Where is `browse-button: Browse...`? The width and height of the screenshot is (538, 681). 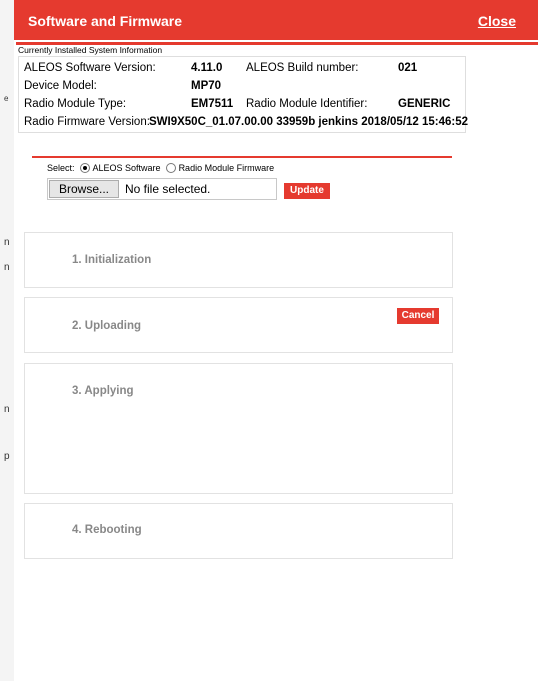 browse-button: Browse... is located at coordinates (84, 189).